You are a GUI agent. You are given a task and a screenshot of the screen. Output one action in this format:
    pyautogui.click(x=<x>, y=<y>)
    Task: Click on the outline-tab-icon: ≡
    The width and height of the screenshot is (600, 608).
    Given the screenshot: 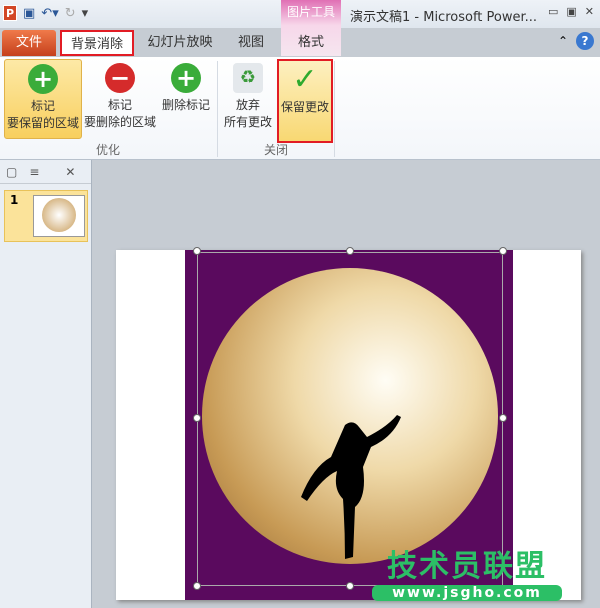 What is the action you would take?
    pyautogui.click(x=34, y=172)
    